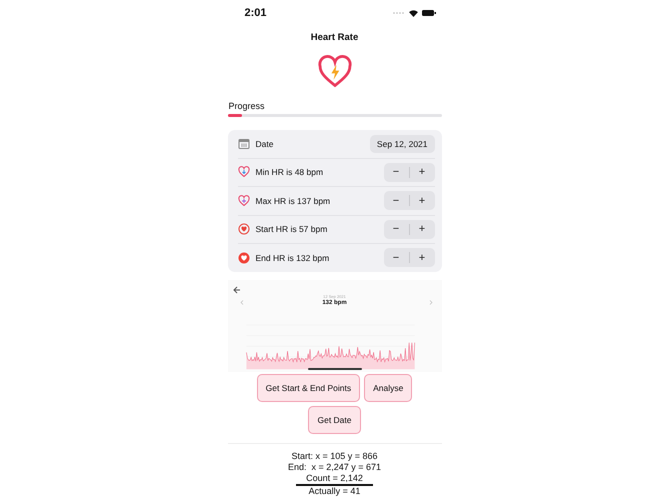 Image resolution: width=669 pixels, height=501 pixels. I want to click on progress-label: Progress, so click(246, 106).